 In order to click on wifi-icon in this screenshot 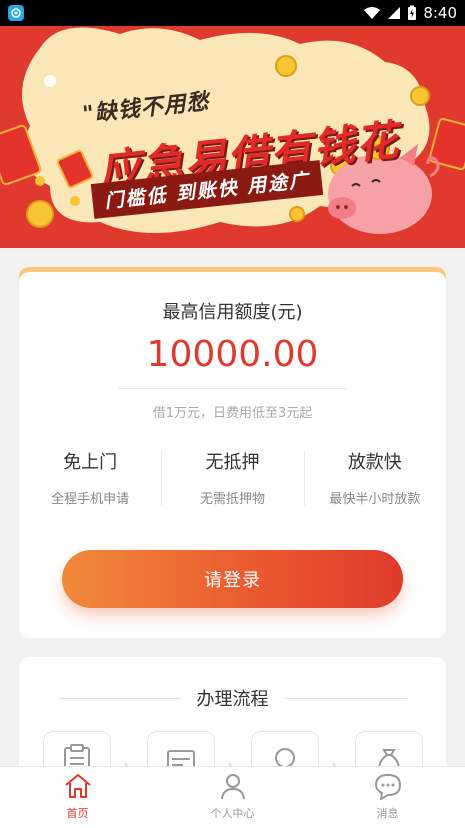, I will do `click(372, 13)`.